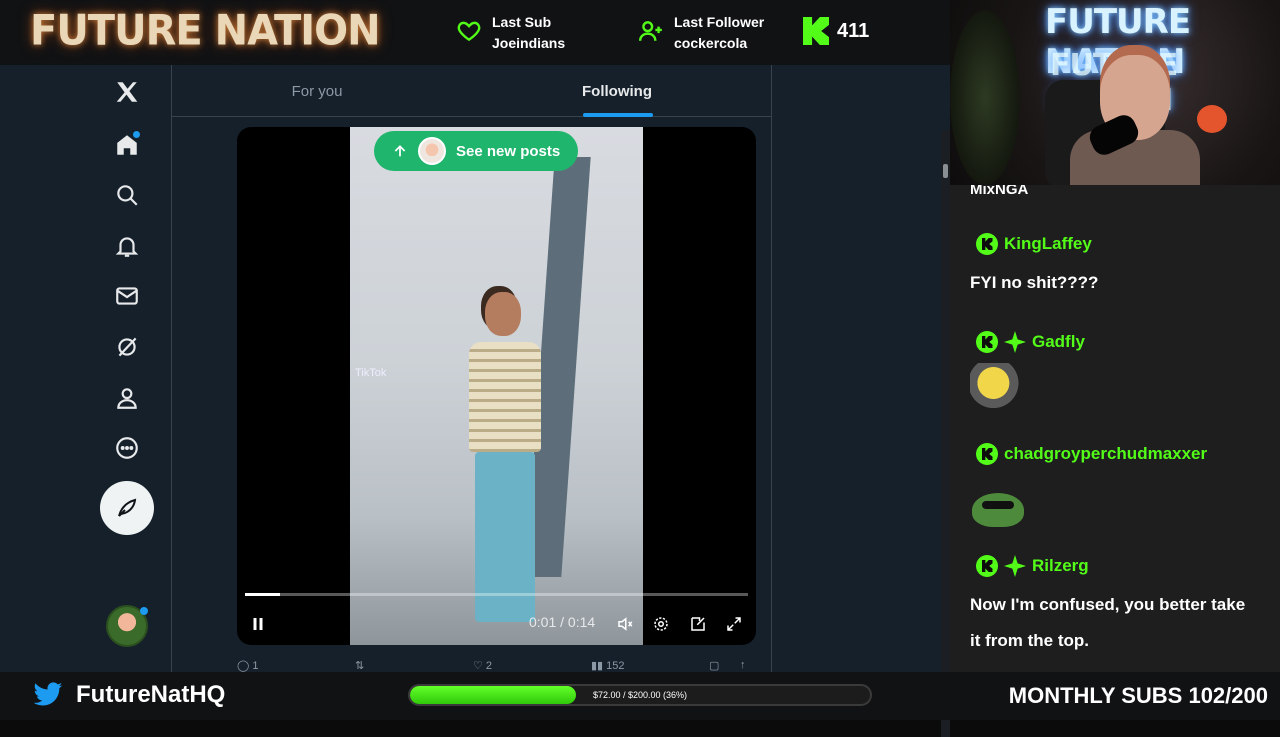 The height and width of the screenshot is (737, 1280). What do you see at coordinates (625, 624) in the screenshot?
I see `volume-icon` at bounding box center [625, 624].